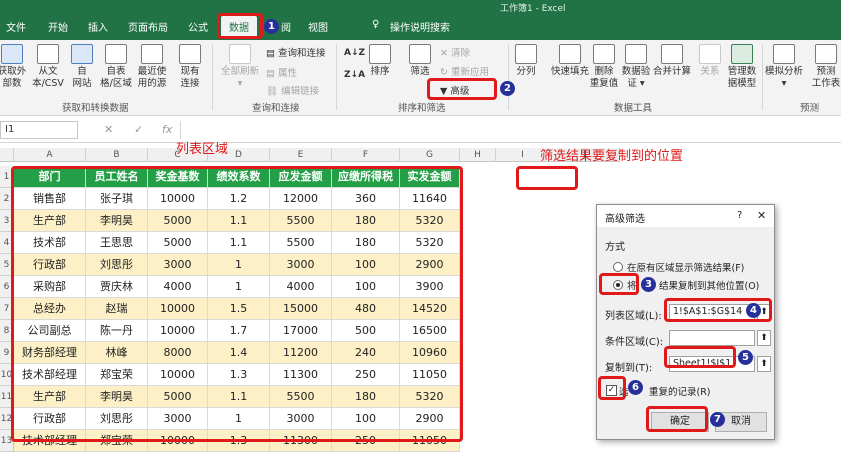  I want to click on existing-connections-button: 现有 连接, so click(190, 67).